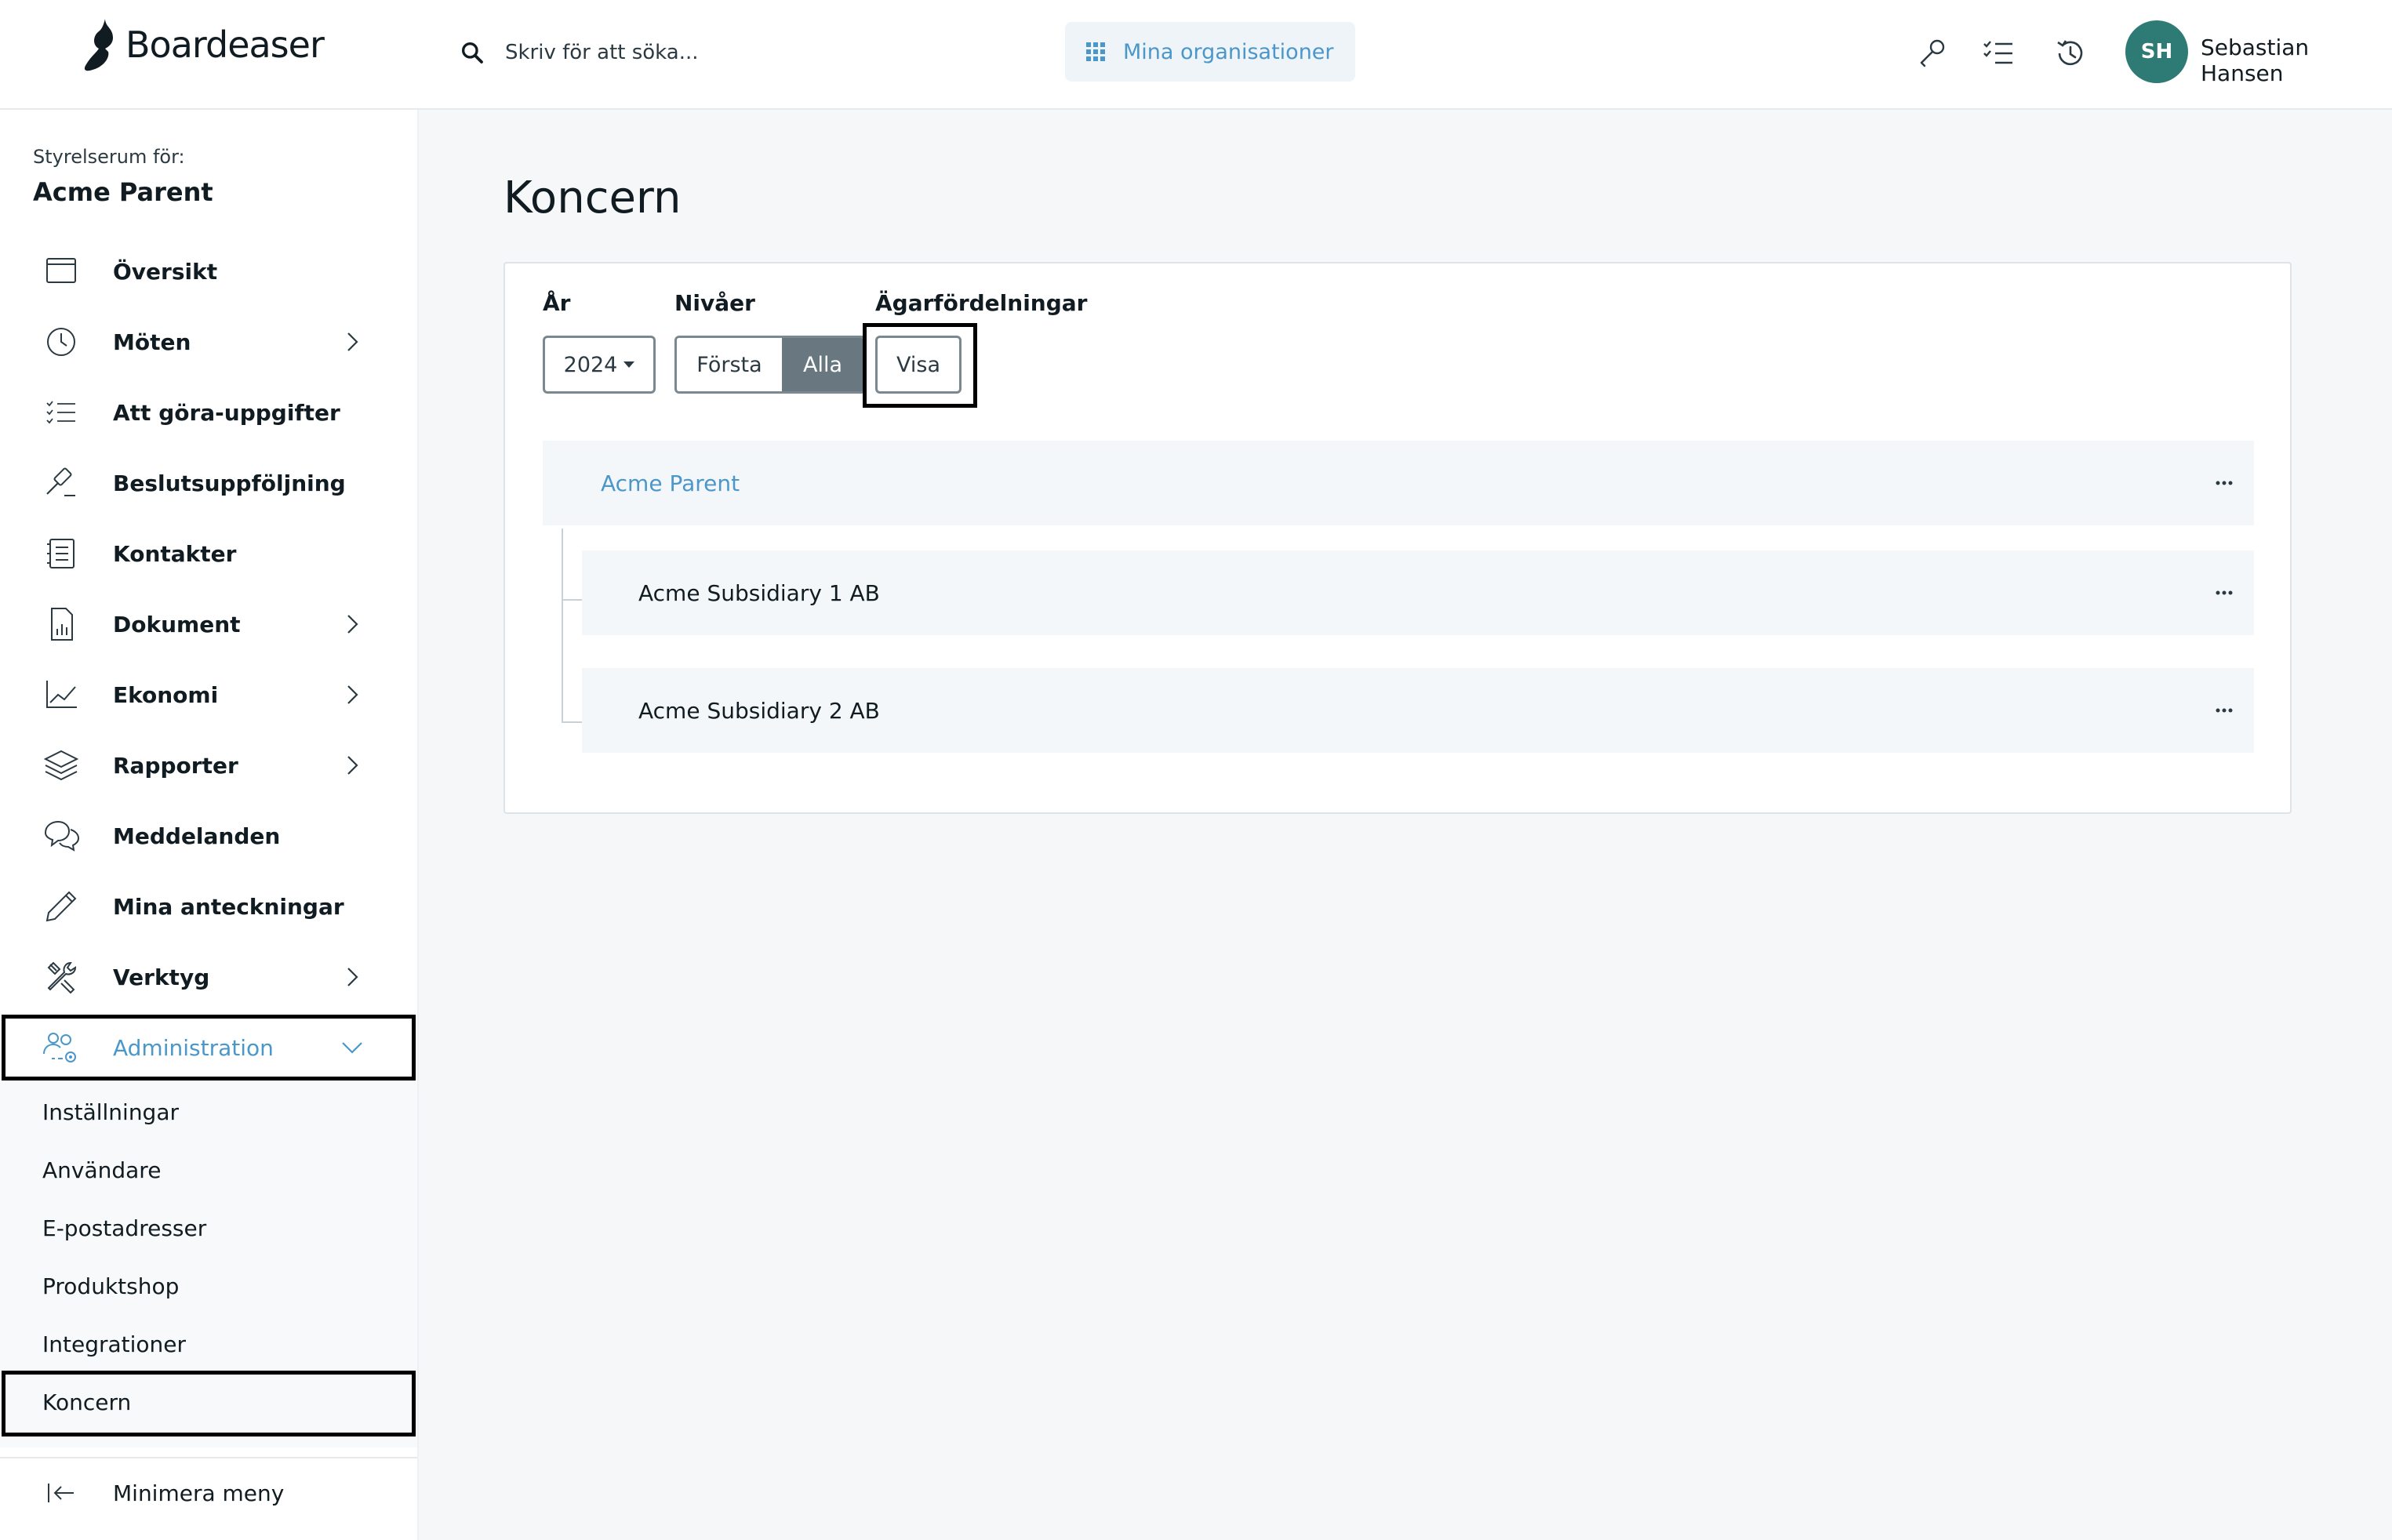 The height and width of the screenshot is (1540, 2392). Describe the element at coordinates (166, 695) in the screenshot. I see `sidebar-item-label: Ekonomi` at that location.